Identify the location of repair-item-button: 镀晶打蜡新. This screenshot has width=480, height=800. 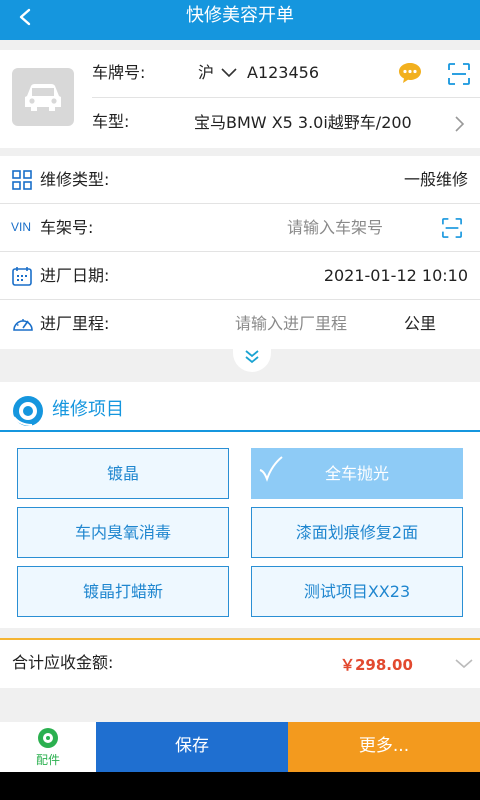
(123, 591).